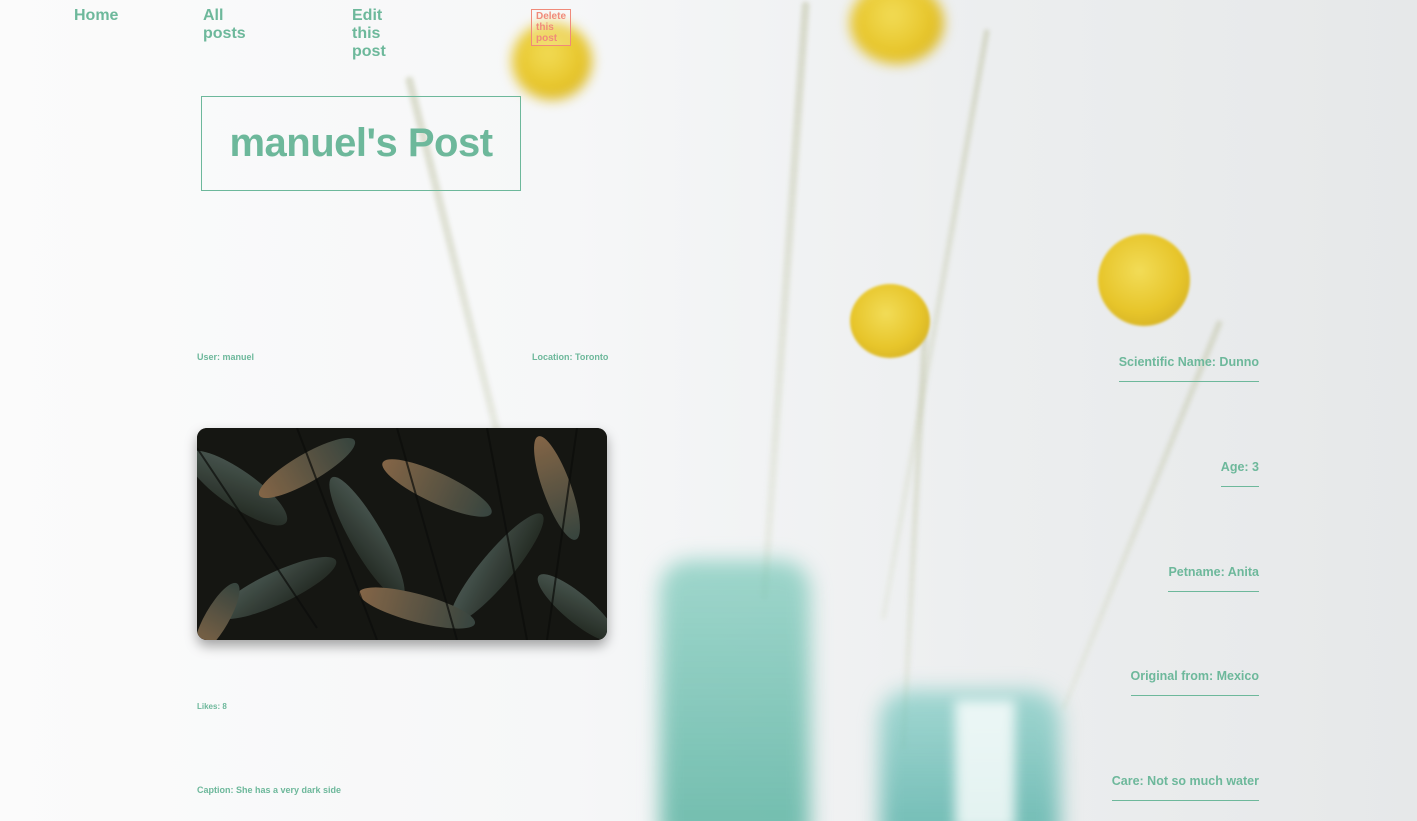 The width and height of the screenshot is (1417, 821). I want to click on plant-photo, so click(402, 534).